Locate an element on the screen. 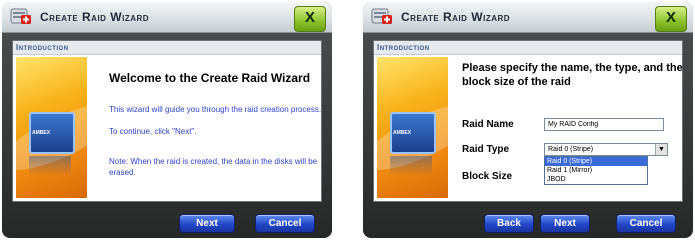 Image resolution: width=695 pixels, height=240 pixels. raid-type-option: Raid 1 (Mirror) is located at coordinates (596, 170).